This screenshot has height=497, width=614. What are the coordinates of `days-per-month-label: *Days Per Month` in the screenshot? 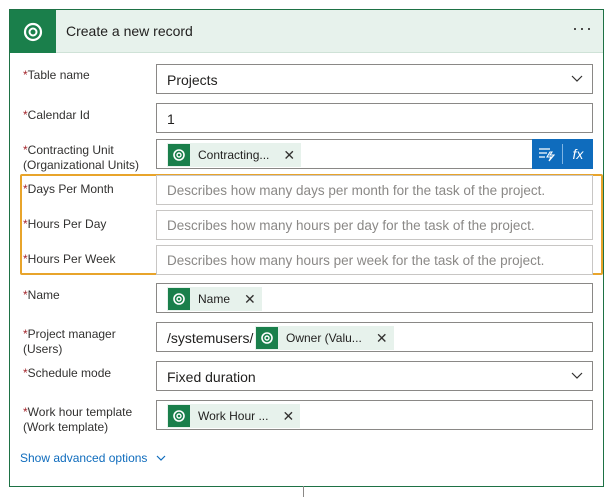 It's located at (68, 189).